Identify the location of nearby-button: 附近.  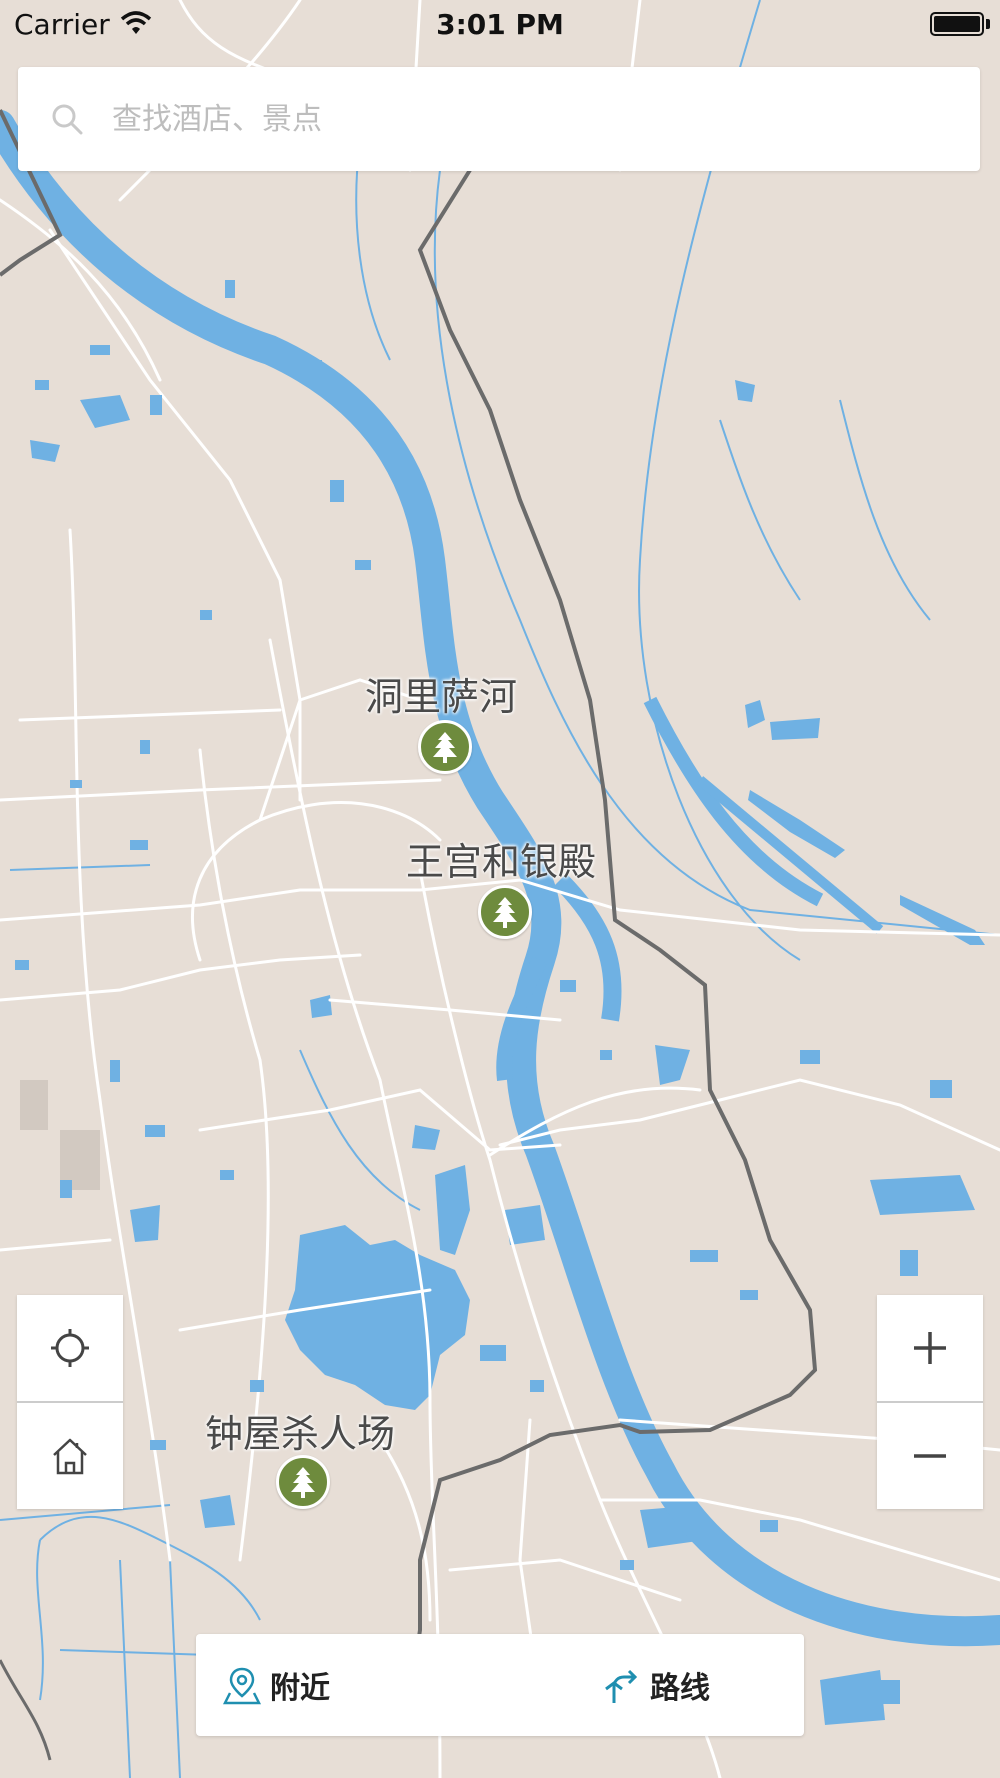
(276, 1685).